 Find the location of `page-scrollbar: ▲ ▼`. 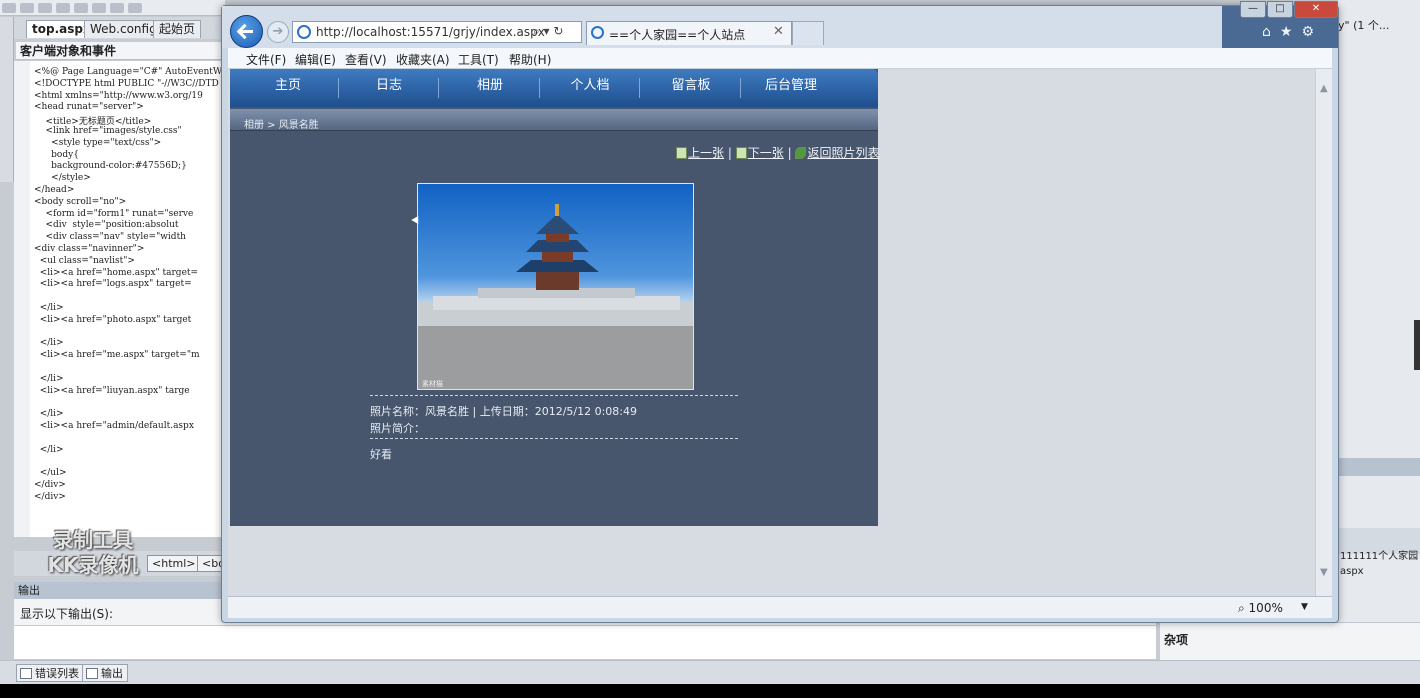

page-scrollbar: ▲ ▼ is located at coordinates (1323, 332).